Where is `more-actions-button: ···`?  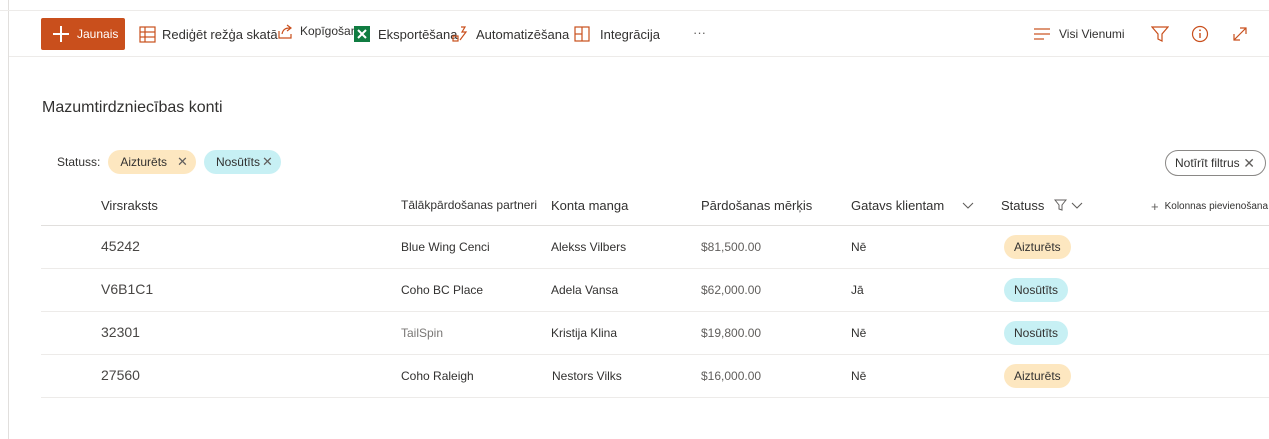 more-actions-button: ··· is located at coordinates (699, 32).